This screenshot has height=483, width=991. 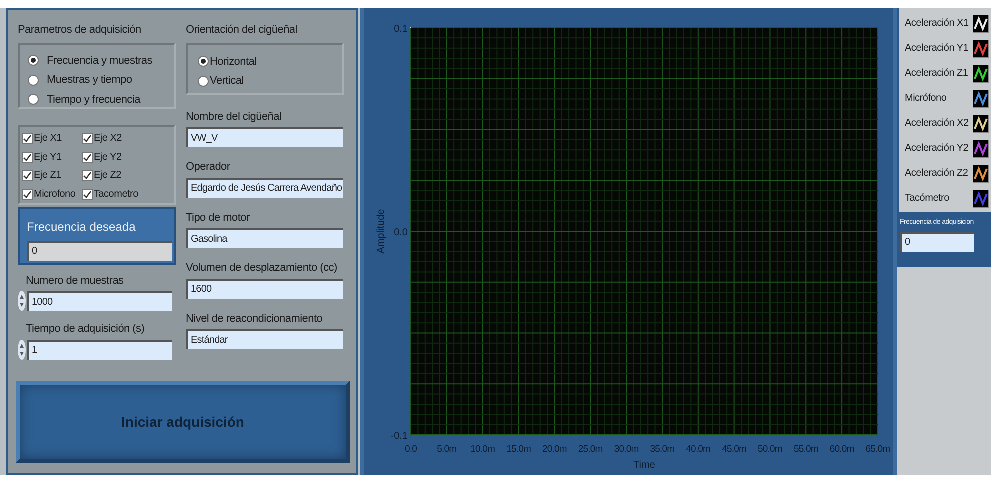 What do you see at coordinates (242, 30) in the screenshot?
I see `section-title: Orientación del cigüeñal` at bounding box center [242, 30].